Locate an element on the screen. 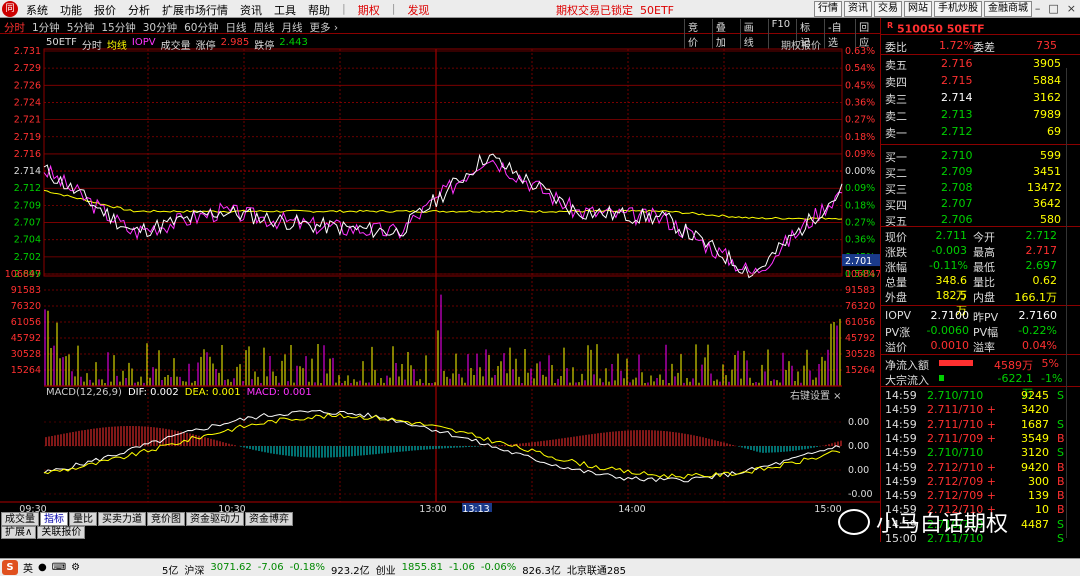  sell-level-3-cell-2: 3162 is located at coordinates (1047, 97).